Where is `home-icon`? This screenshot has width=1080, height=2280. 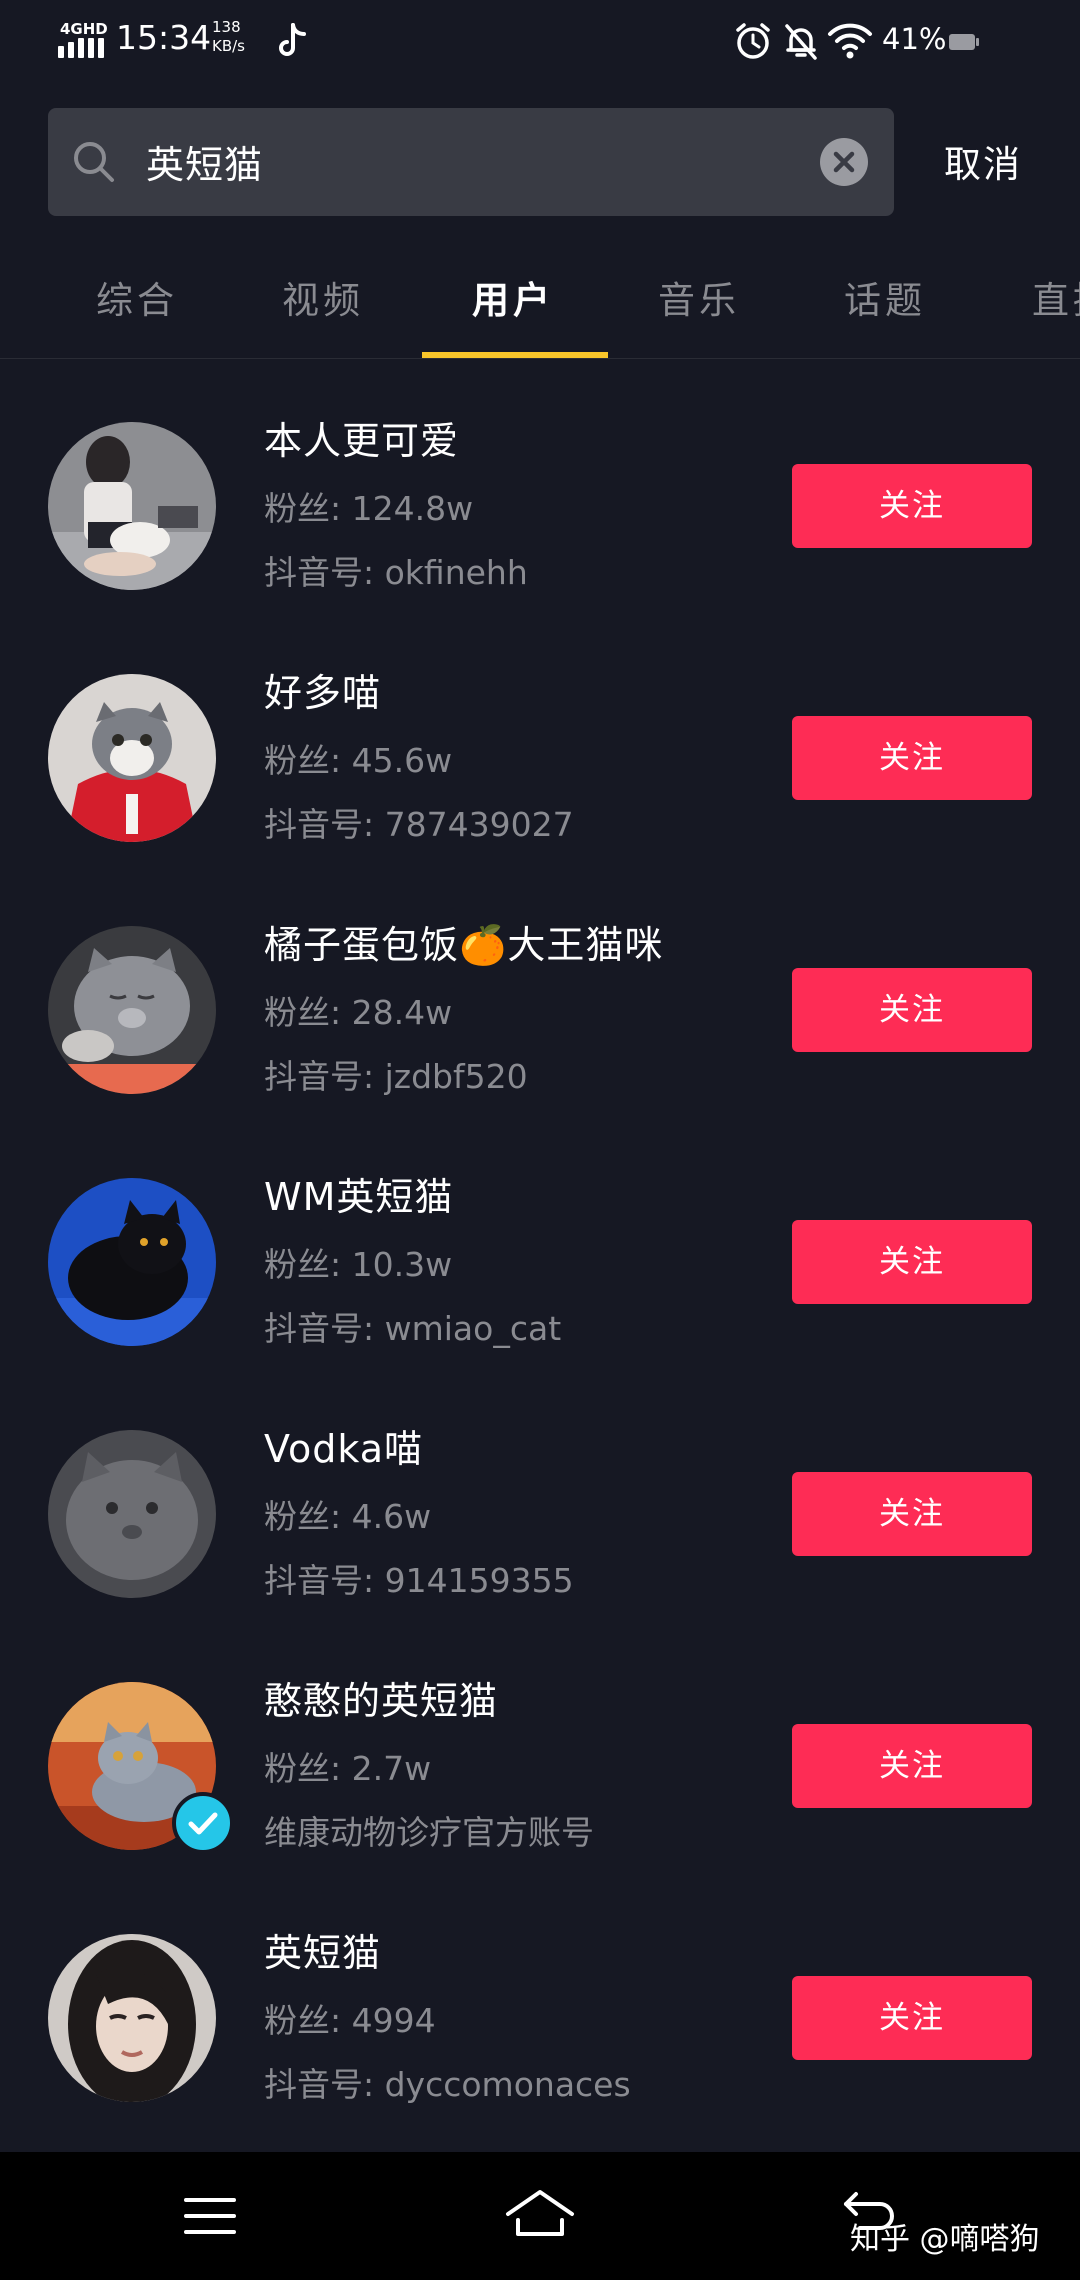
home-icon is located at coordinates (540, 2214).